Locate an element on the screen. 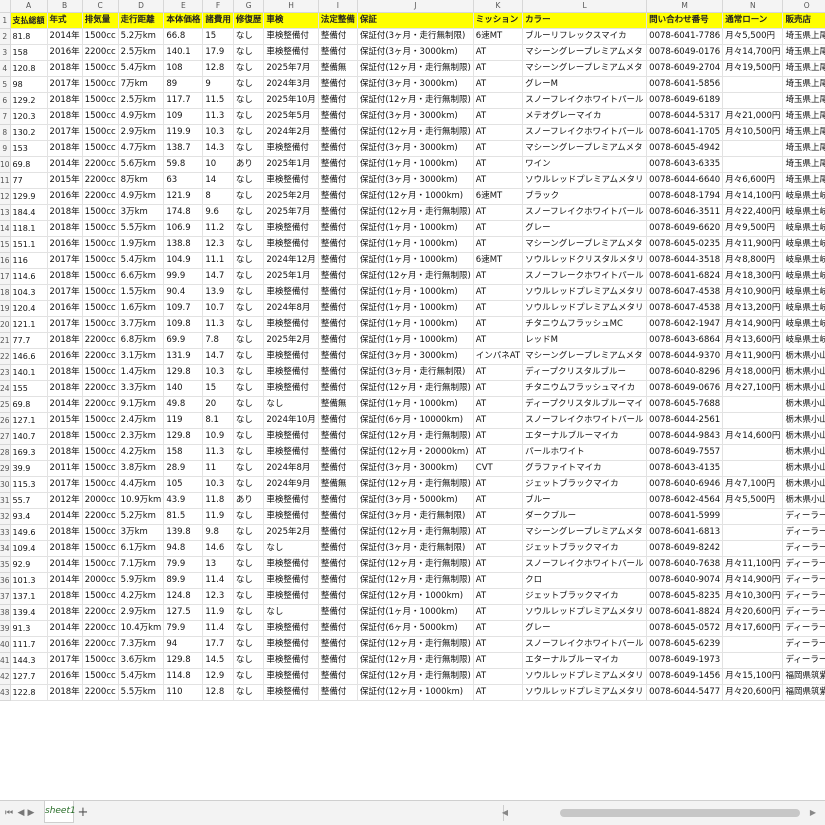 This screenshot has height=825, width=825. cell: 5.4万km is located at coordinates (141, 68).